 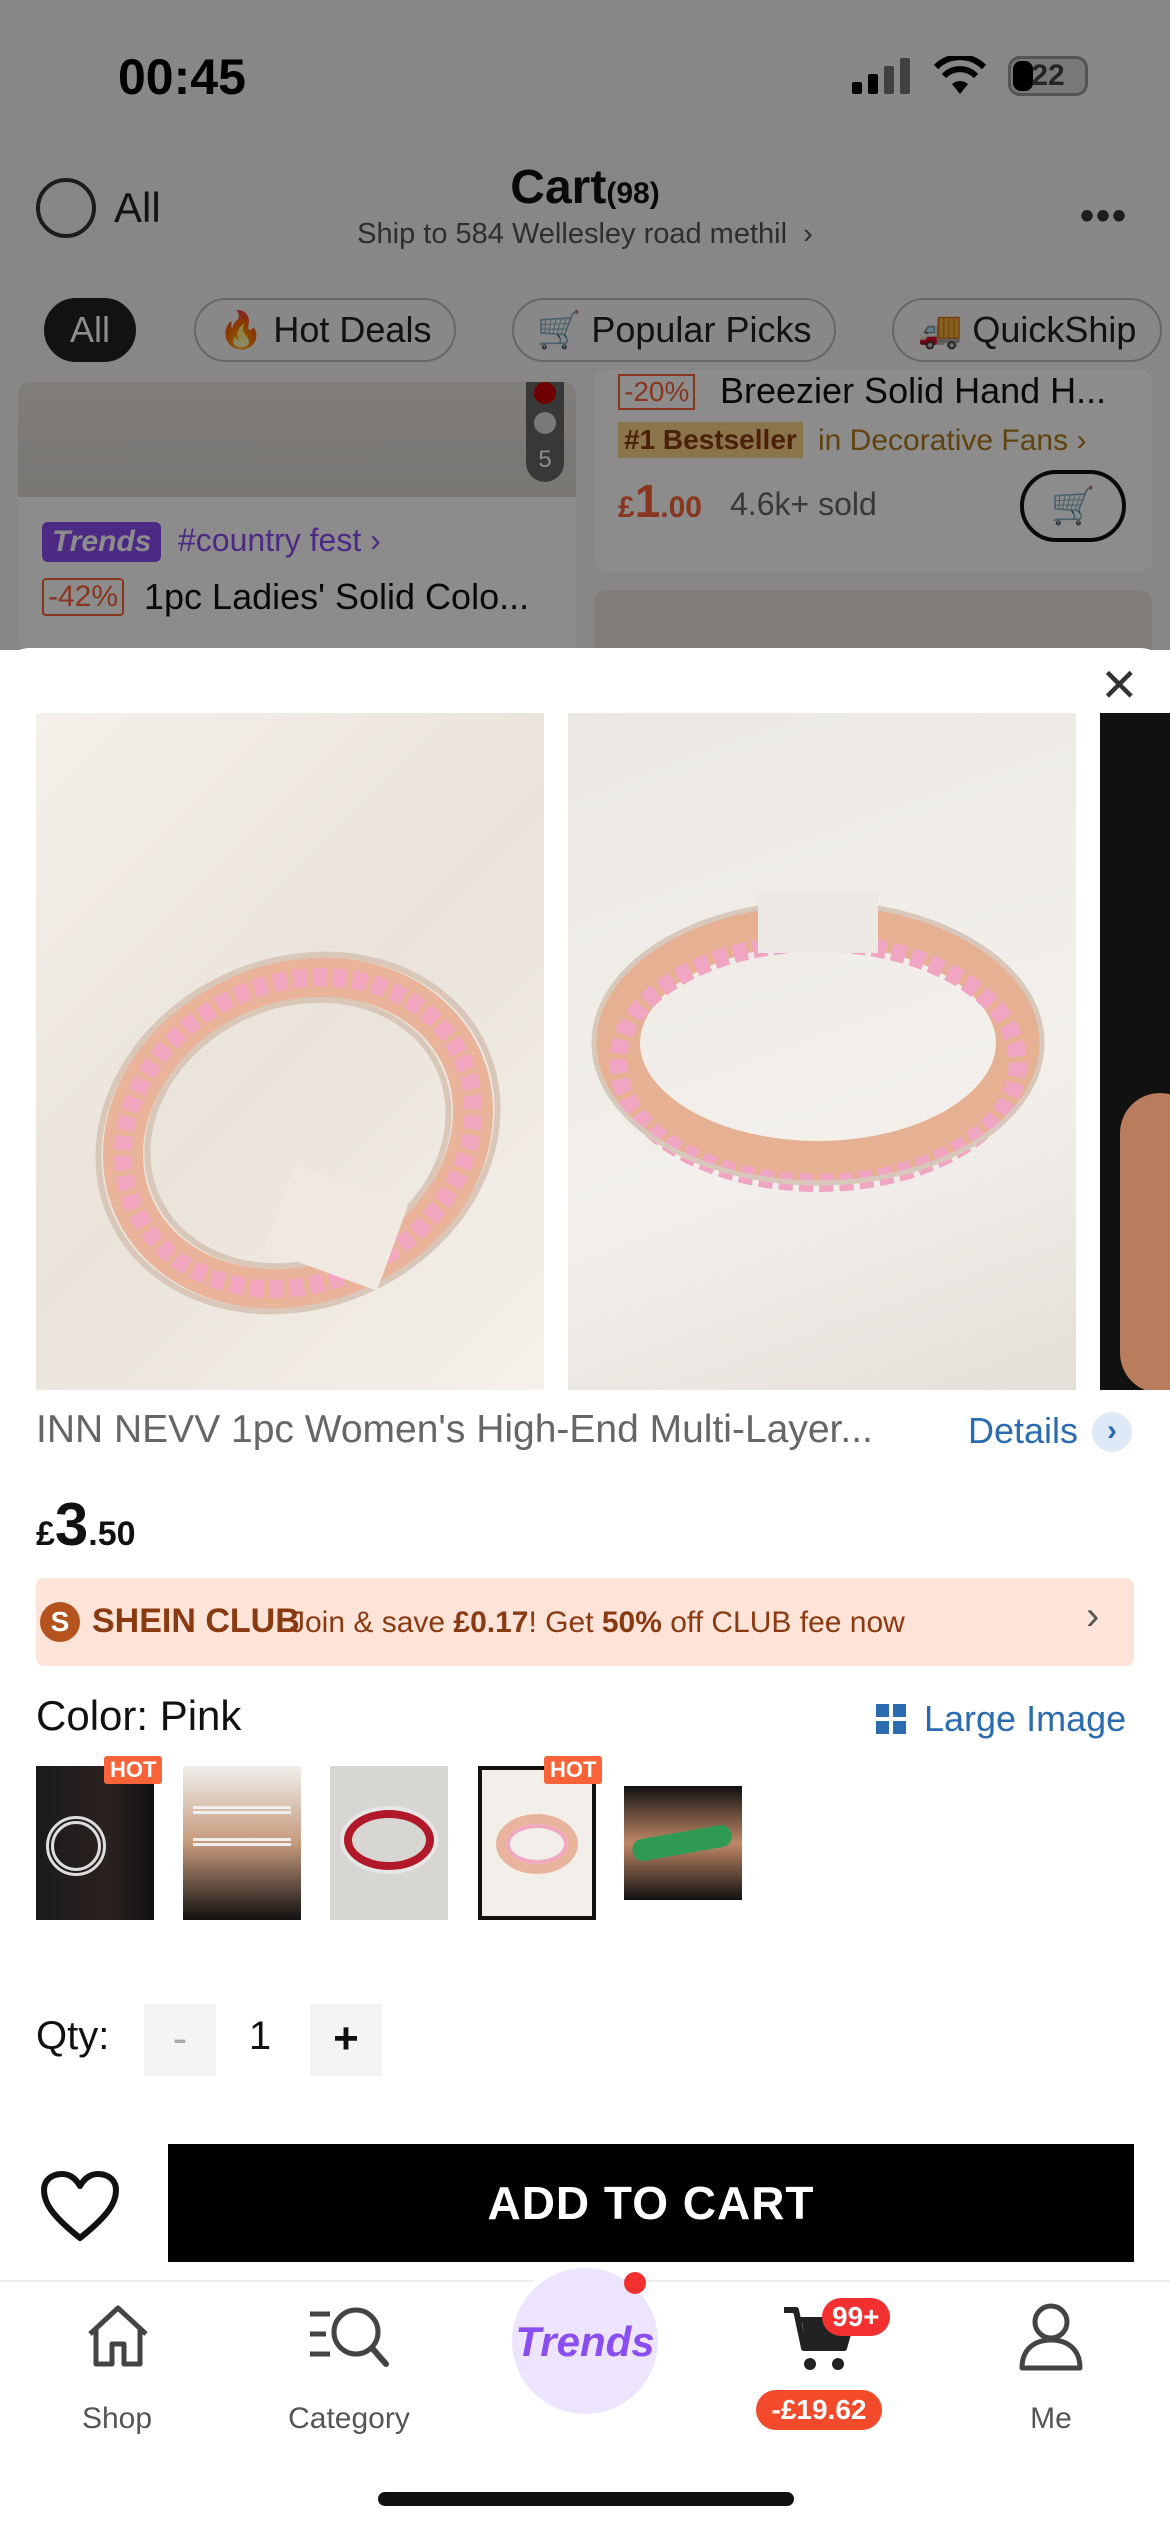 What do you see at coordinates (819, 2410) in the screenshot?
I see `cart-total-badge: -£19.62` at bounding box center [819, 2410].